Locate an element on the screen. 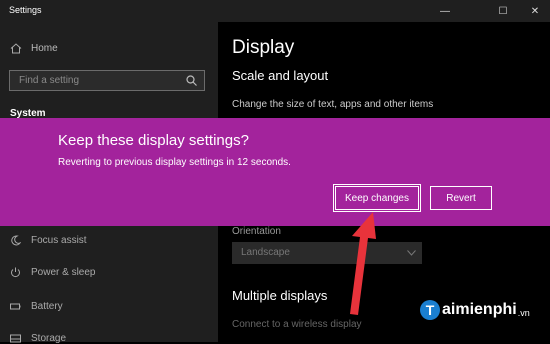 The image size is (550, 344). sidebar-item-label: Storage is located at coordinates (49, 338).